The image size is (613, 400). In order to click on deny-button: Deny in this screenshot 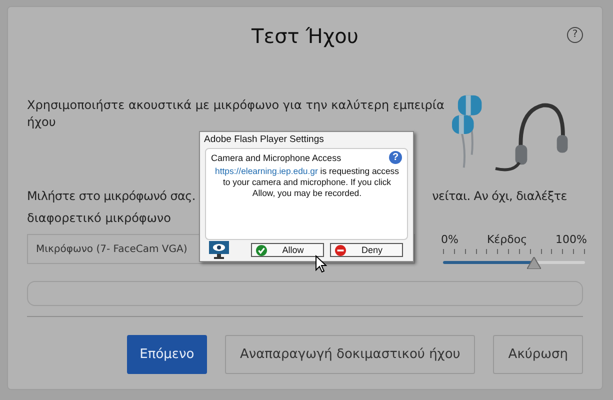, I will do `click(366, 250)`.